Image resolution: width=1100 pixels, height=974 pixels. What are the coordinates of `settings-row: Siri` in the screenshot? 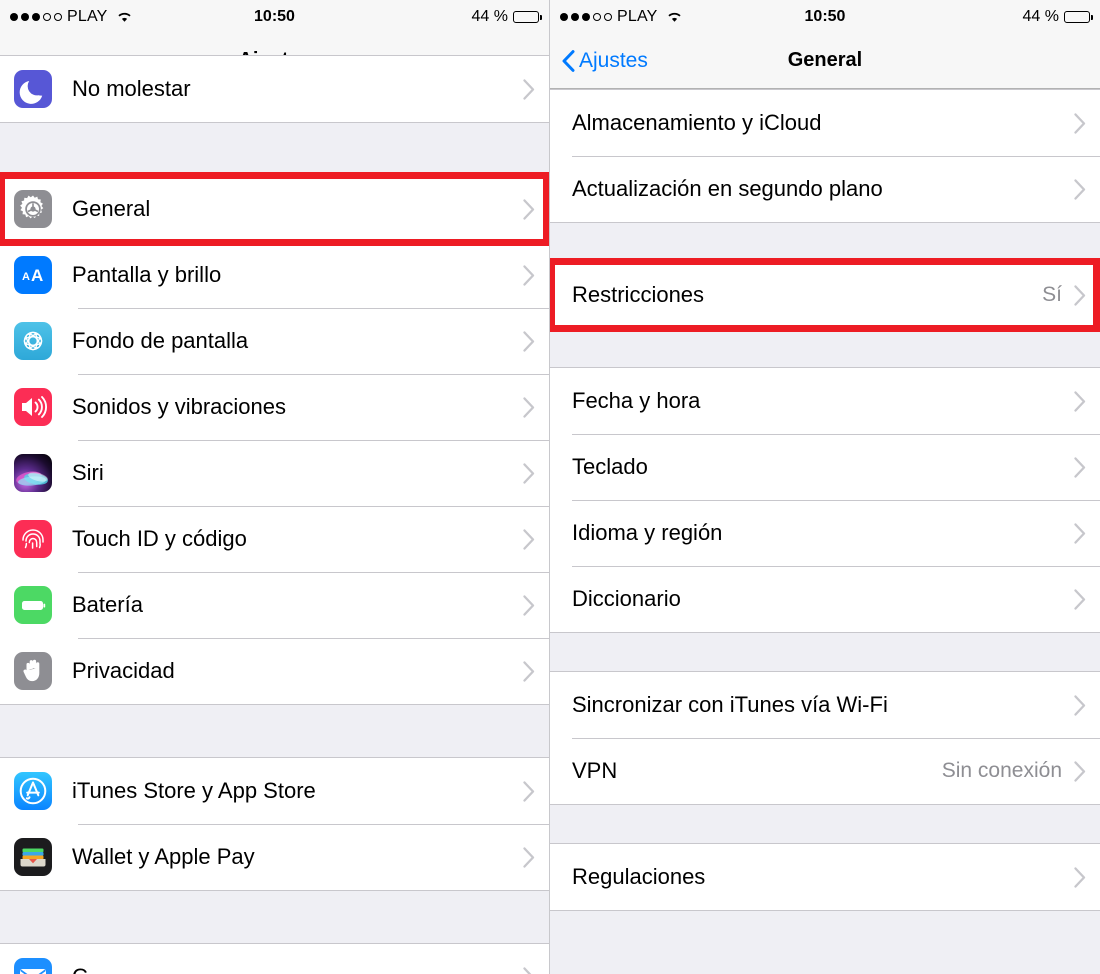 It's located at (274, 473).